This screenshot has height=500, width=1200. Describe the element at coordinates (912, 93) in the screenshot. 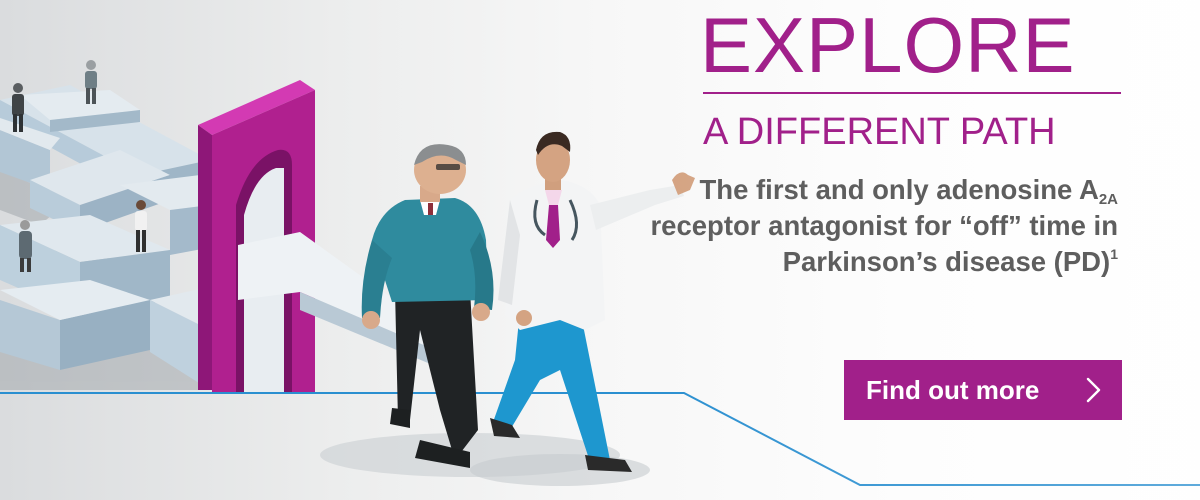

I see `headline-divider` at that location.